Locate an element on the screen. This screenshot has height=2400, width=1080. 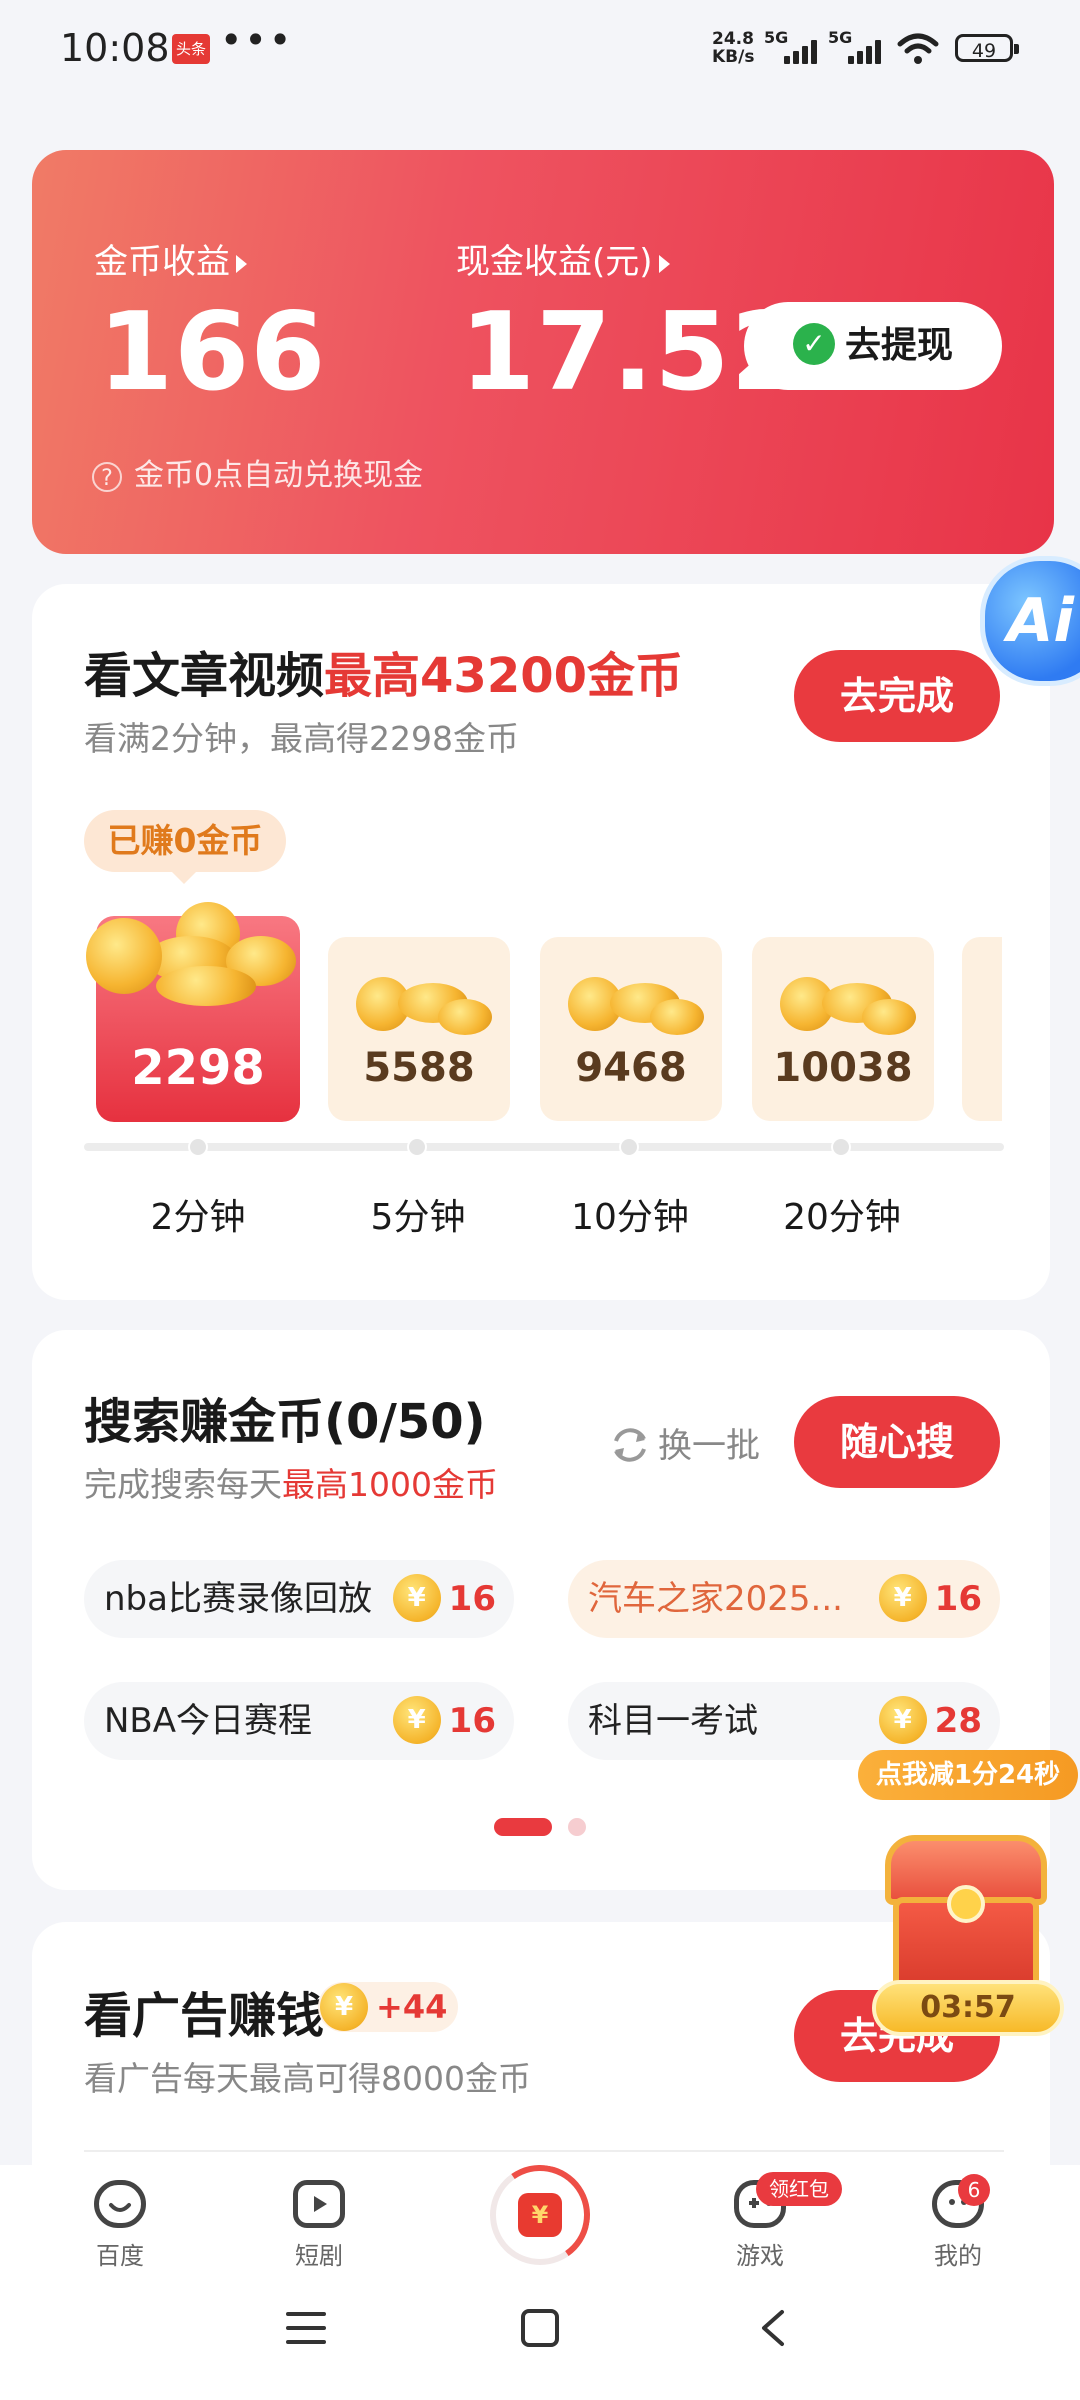
chip-text: nba比赛录像回放 is located at coordinates (238, 1599).